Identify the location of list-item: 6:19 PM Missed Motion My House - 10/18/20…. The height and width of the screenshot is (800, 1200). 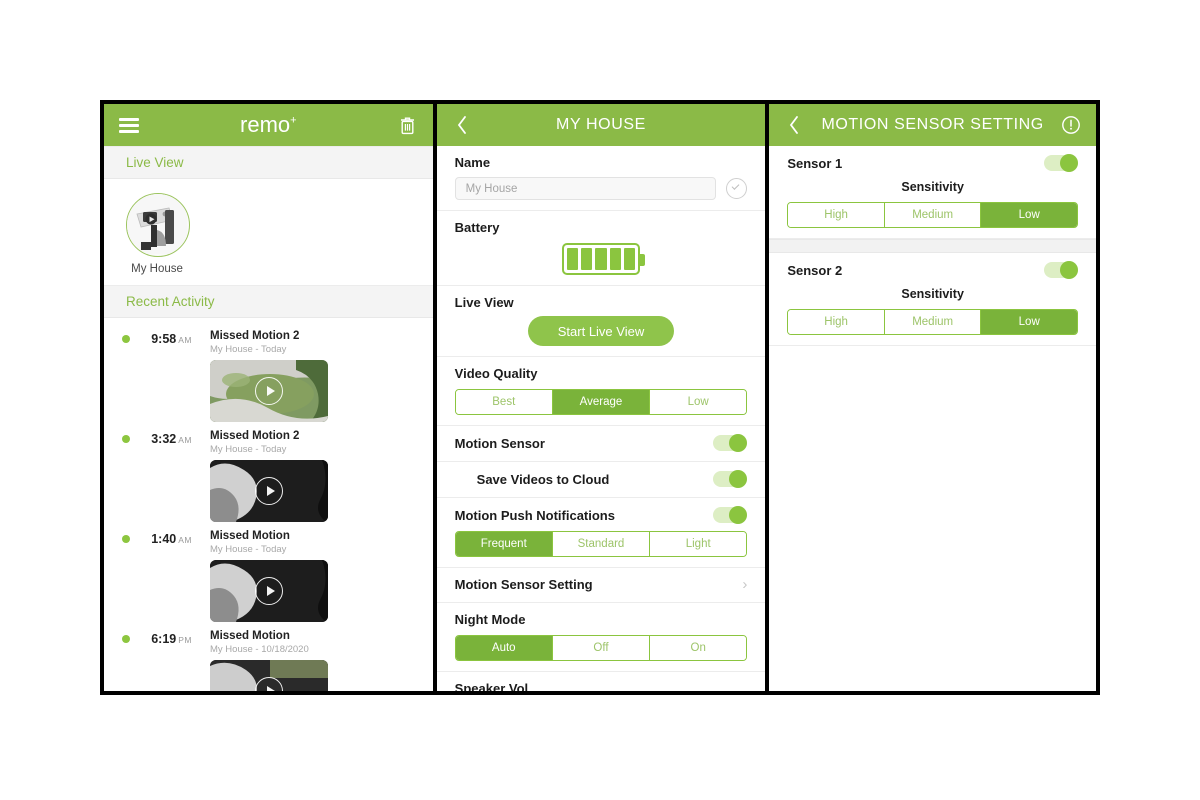
(268, 656).